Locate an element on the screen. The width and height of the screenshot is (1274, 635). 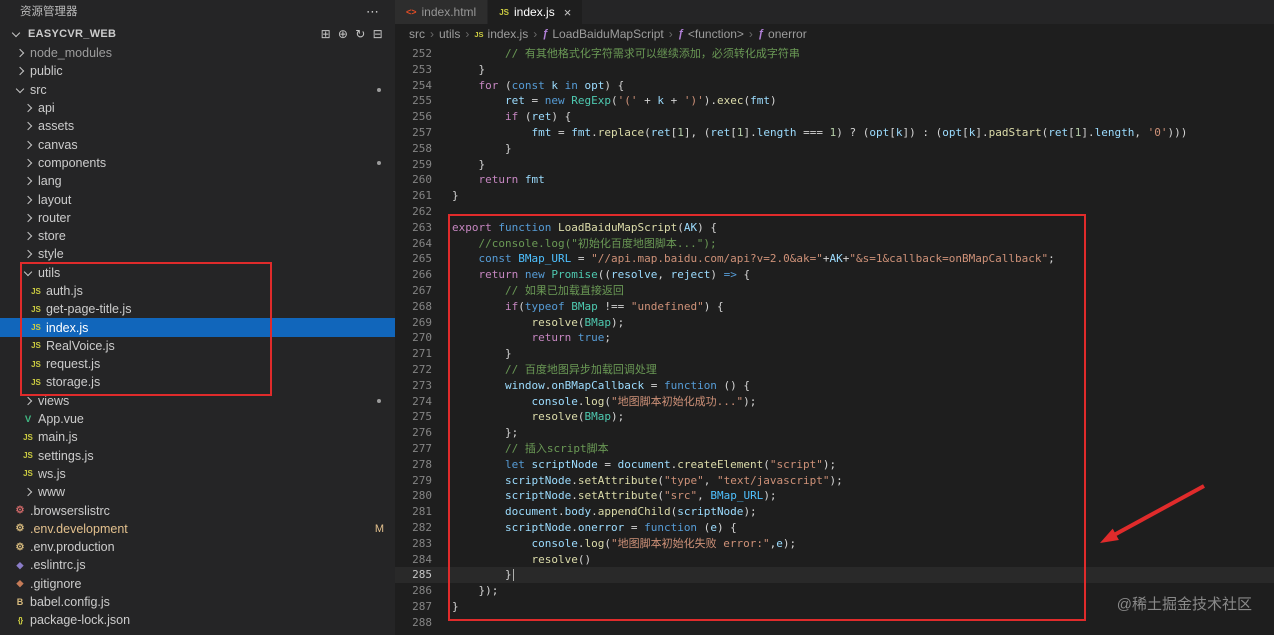
code-line: 256 if (ret) { is located at coordinates (834, 117).